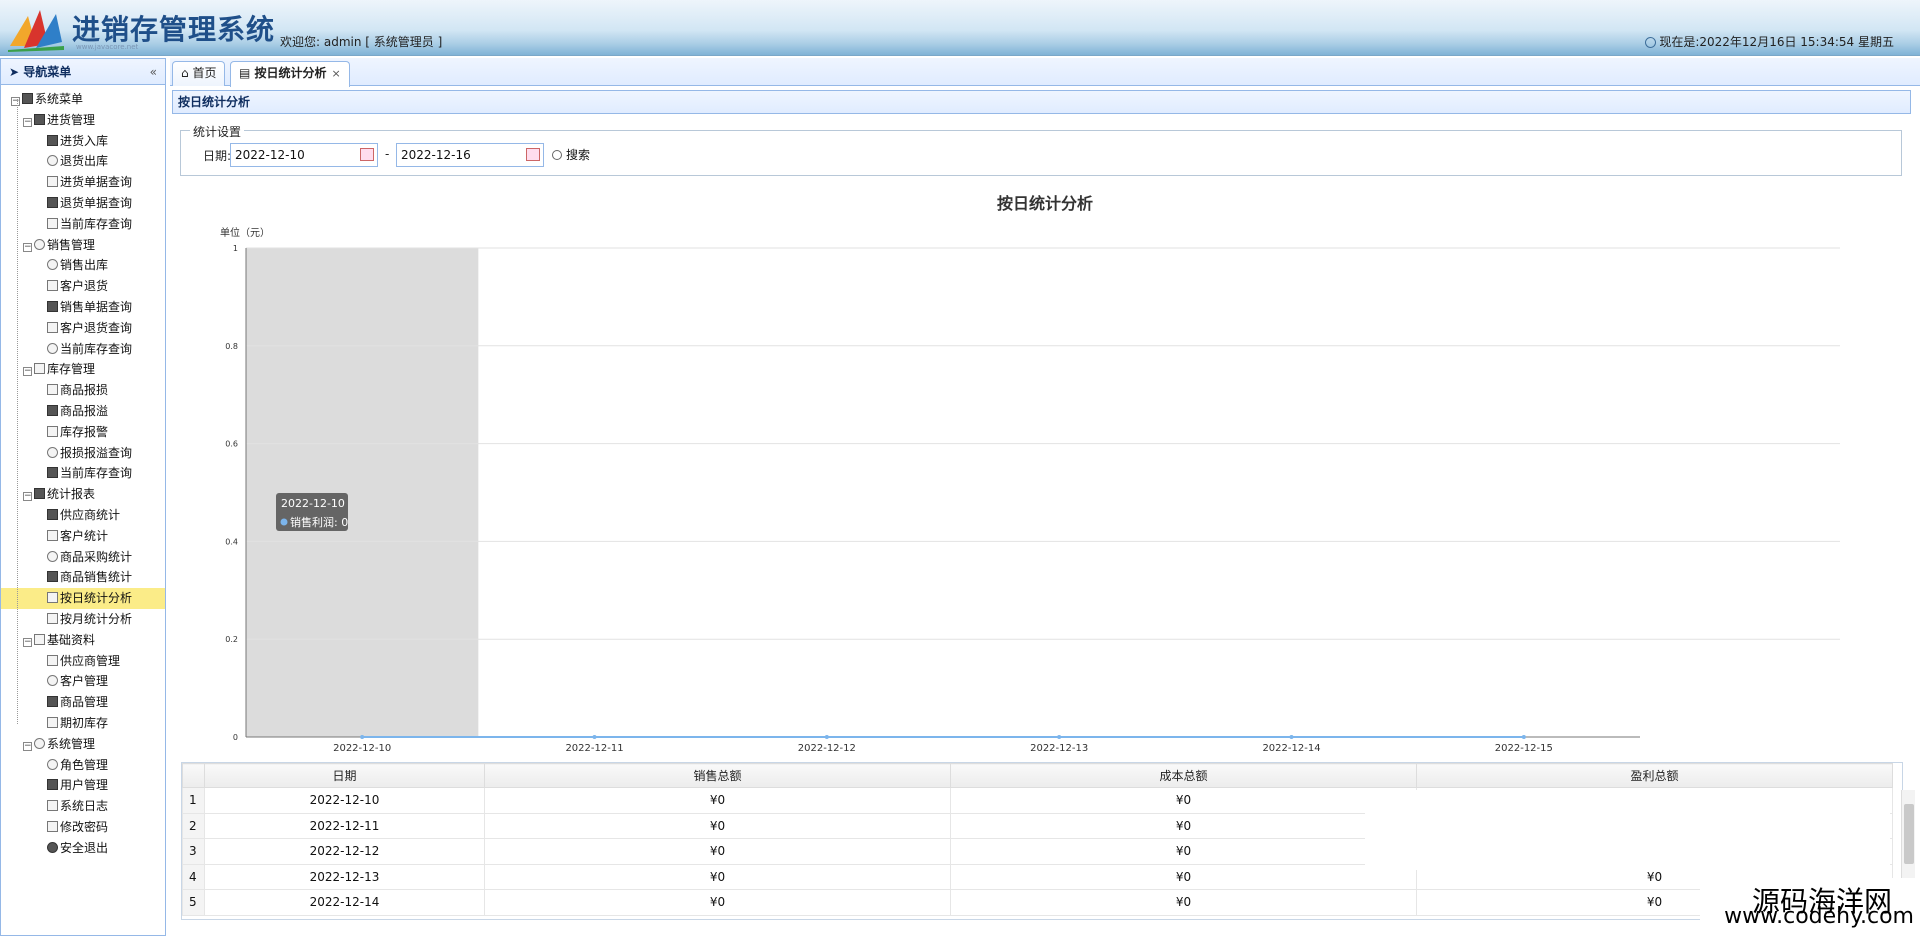  Describe the element at coordinates (83, 661) in the screenshot. I see `sidebar-item: 供应商管理` at that location.